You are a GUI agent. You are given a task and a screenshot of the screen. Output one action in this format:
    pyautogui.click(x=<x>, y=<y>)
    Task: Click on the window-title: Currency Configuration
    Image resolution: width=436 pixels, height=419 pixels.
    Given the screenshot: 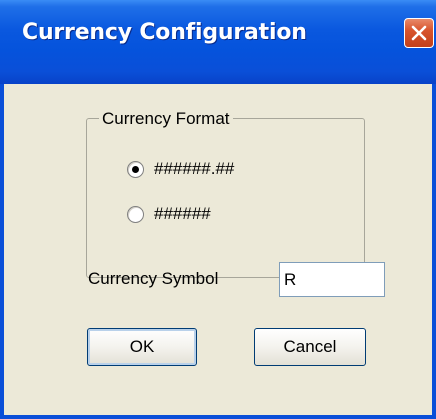 What is the action you would take?
    pyautogui.click(x=164, y=32)
    